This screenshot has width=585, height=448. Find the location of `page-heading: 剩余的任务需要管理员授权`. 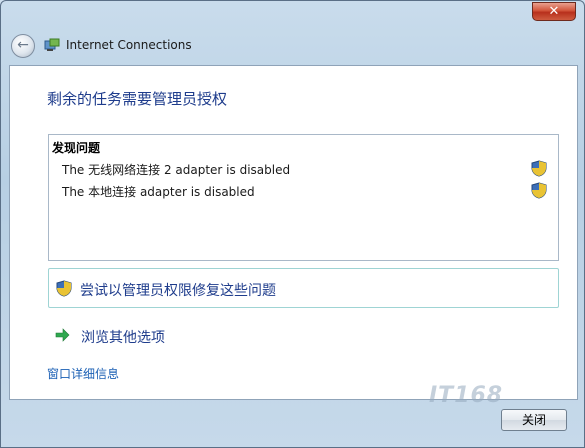

page-heading: 剩余的任务需要管理员授权 is located at coordinates (137, 99).